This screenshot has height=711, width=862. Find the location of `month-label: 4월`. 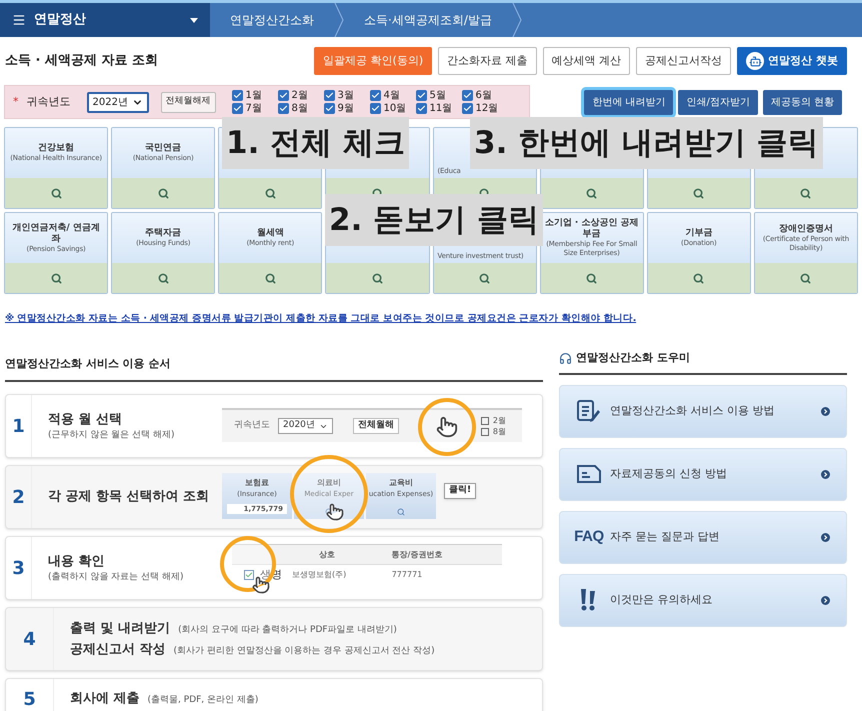

month-label: 4월 is located at coordinates (392, 95).